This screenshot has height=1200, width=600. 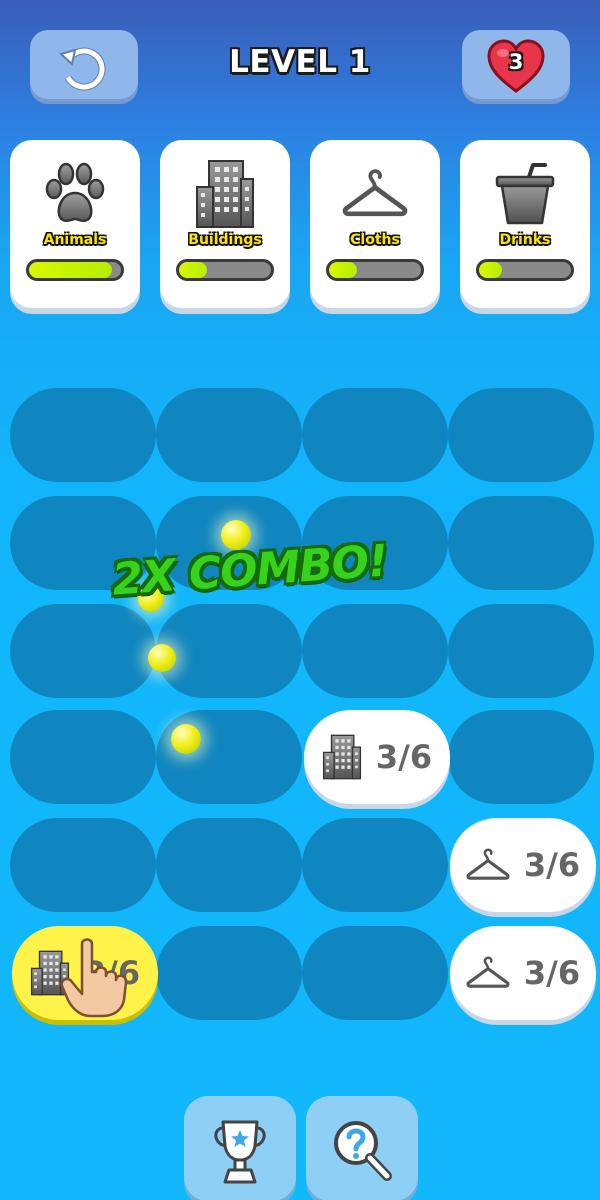 What do you see at coordinates (240, 1152) in the screenshot?
I see `trophy-icon` at bounding box center [240, 1152].